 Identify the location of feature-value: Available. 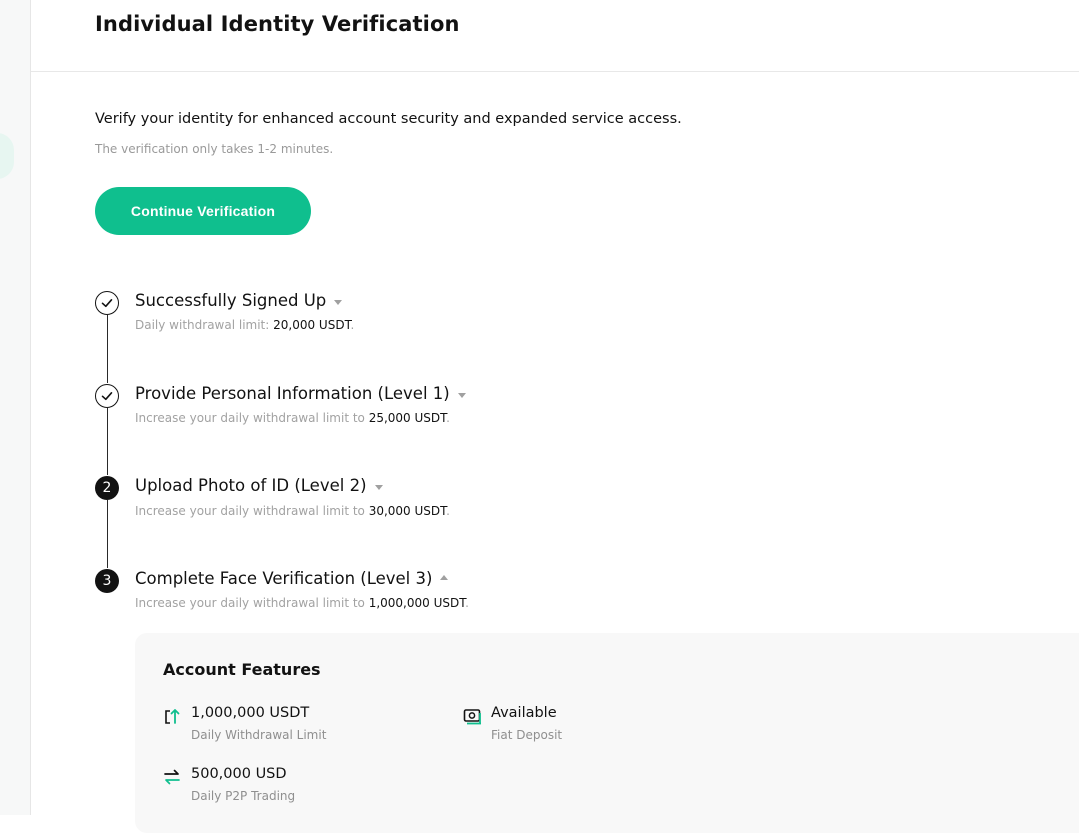
(524, 713).